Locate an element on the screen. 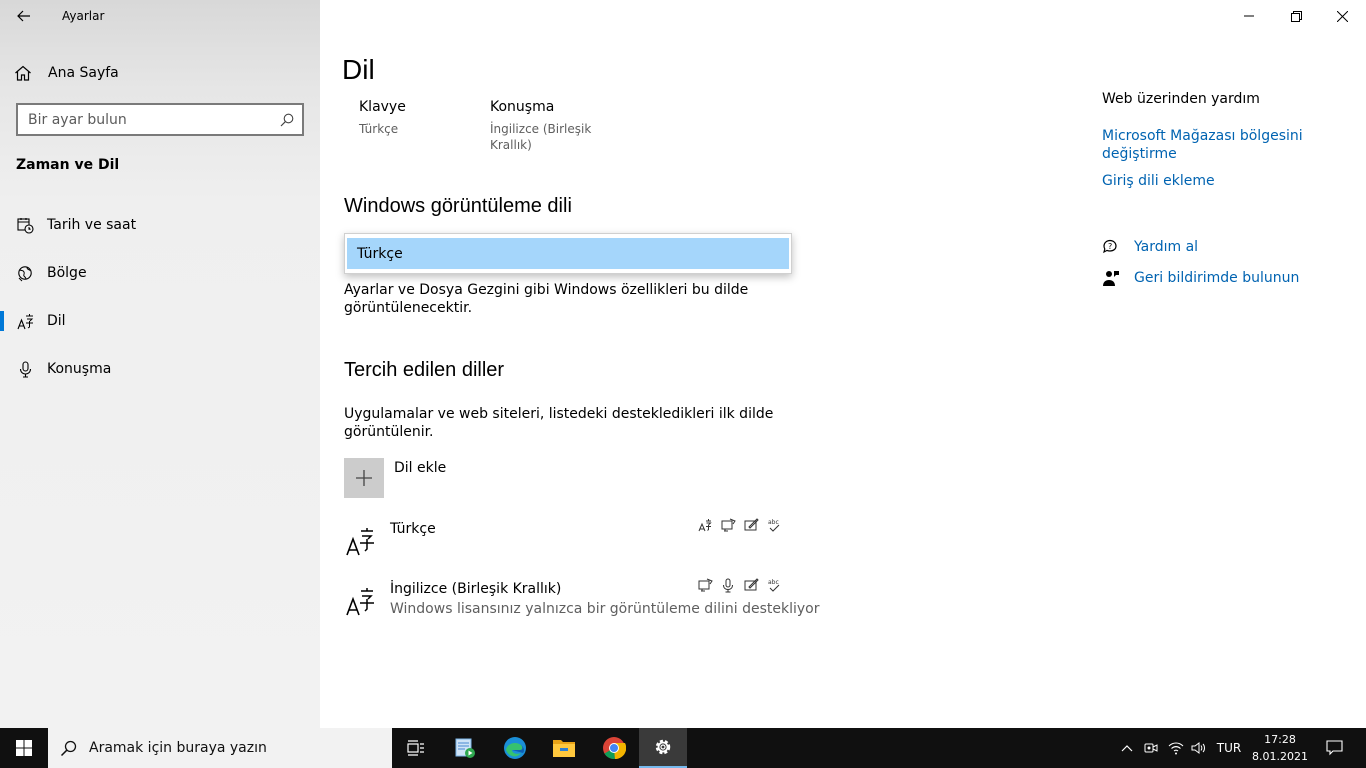 This screenshot has height=768, width=1366. back-arrow-icon is located at coordinates (23, 16).